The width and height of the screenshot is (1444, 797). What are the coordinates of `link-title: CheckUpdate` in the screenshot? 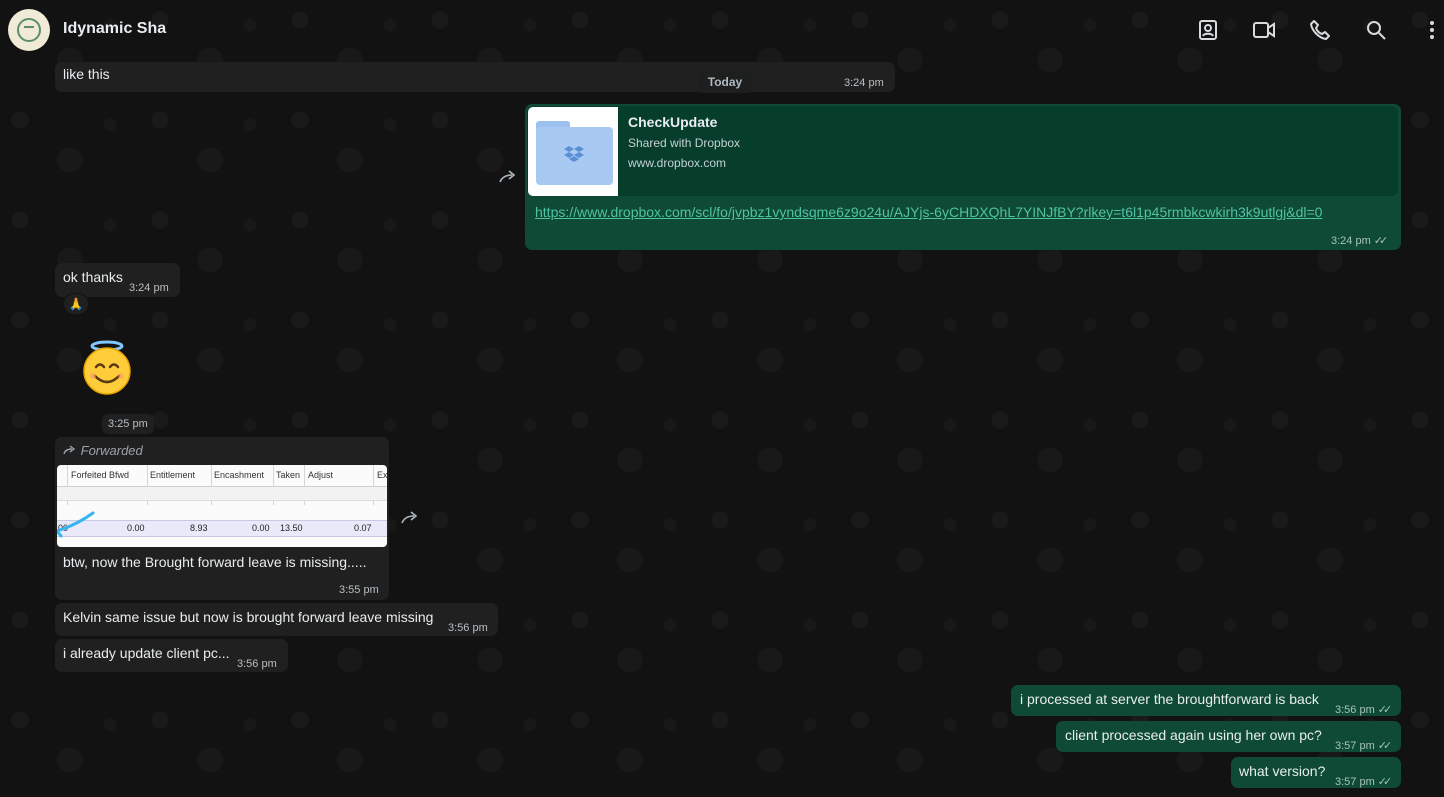 It's located at (673, 122).